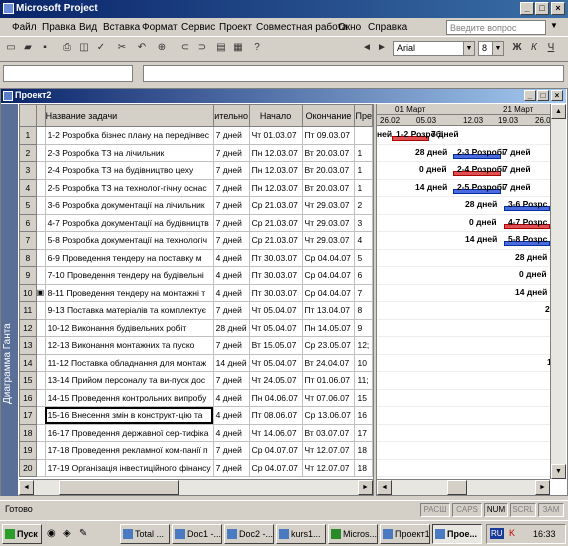  Describe the element at coordinates (387, 27) in the screenshot. I see `menu-help: Справка` at that location.